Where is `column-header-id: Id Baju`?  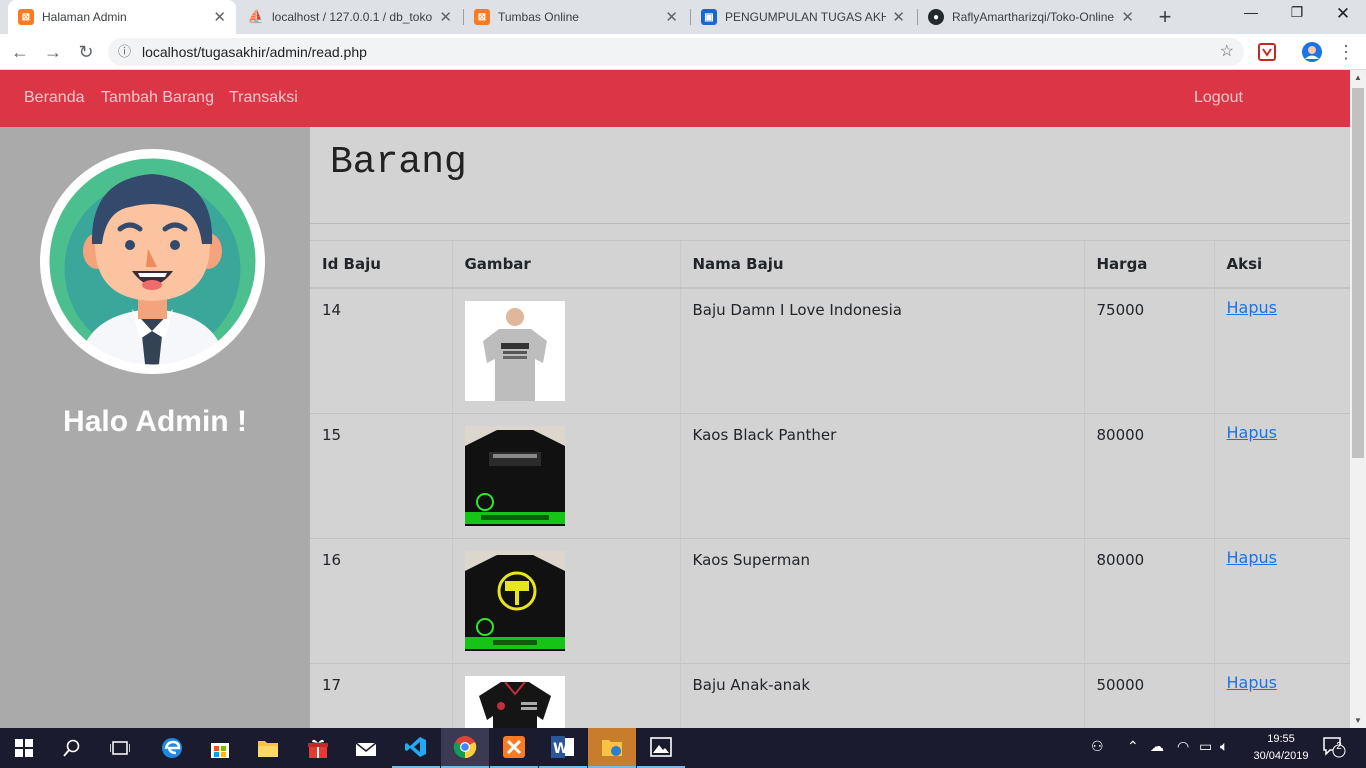
column-header-id: Id Baju is located at coordinates (381, 264).